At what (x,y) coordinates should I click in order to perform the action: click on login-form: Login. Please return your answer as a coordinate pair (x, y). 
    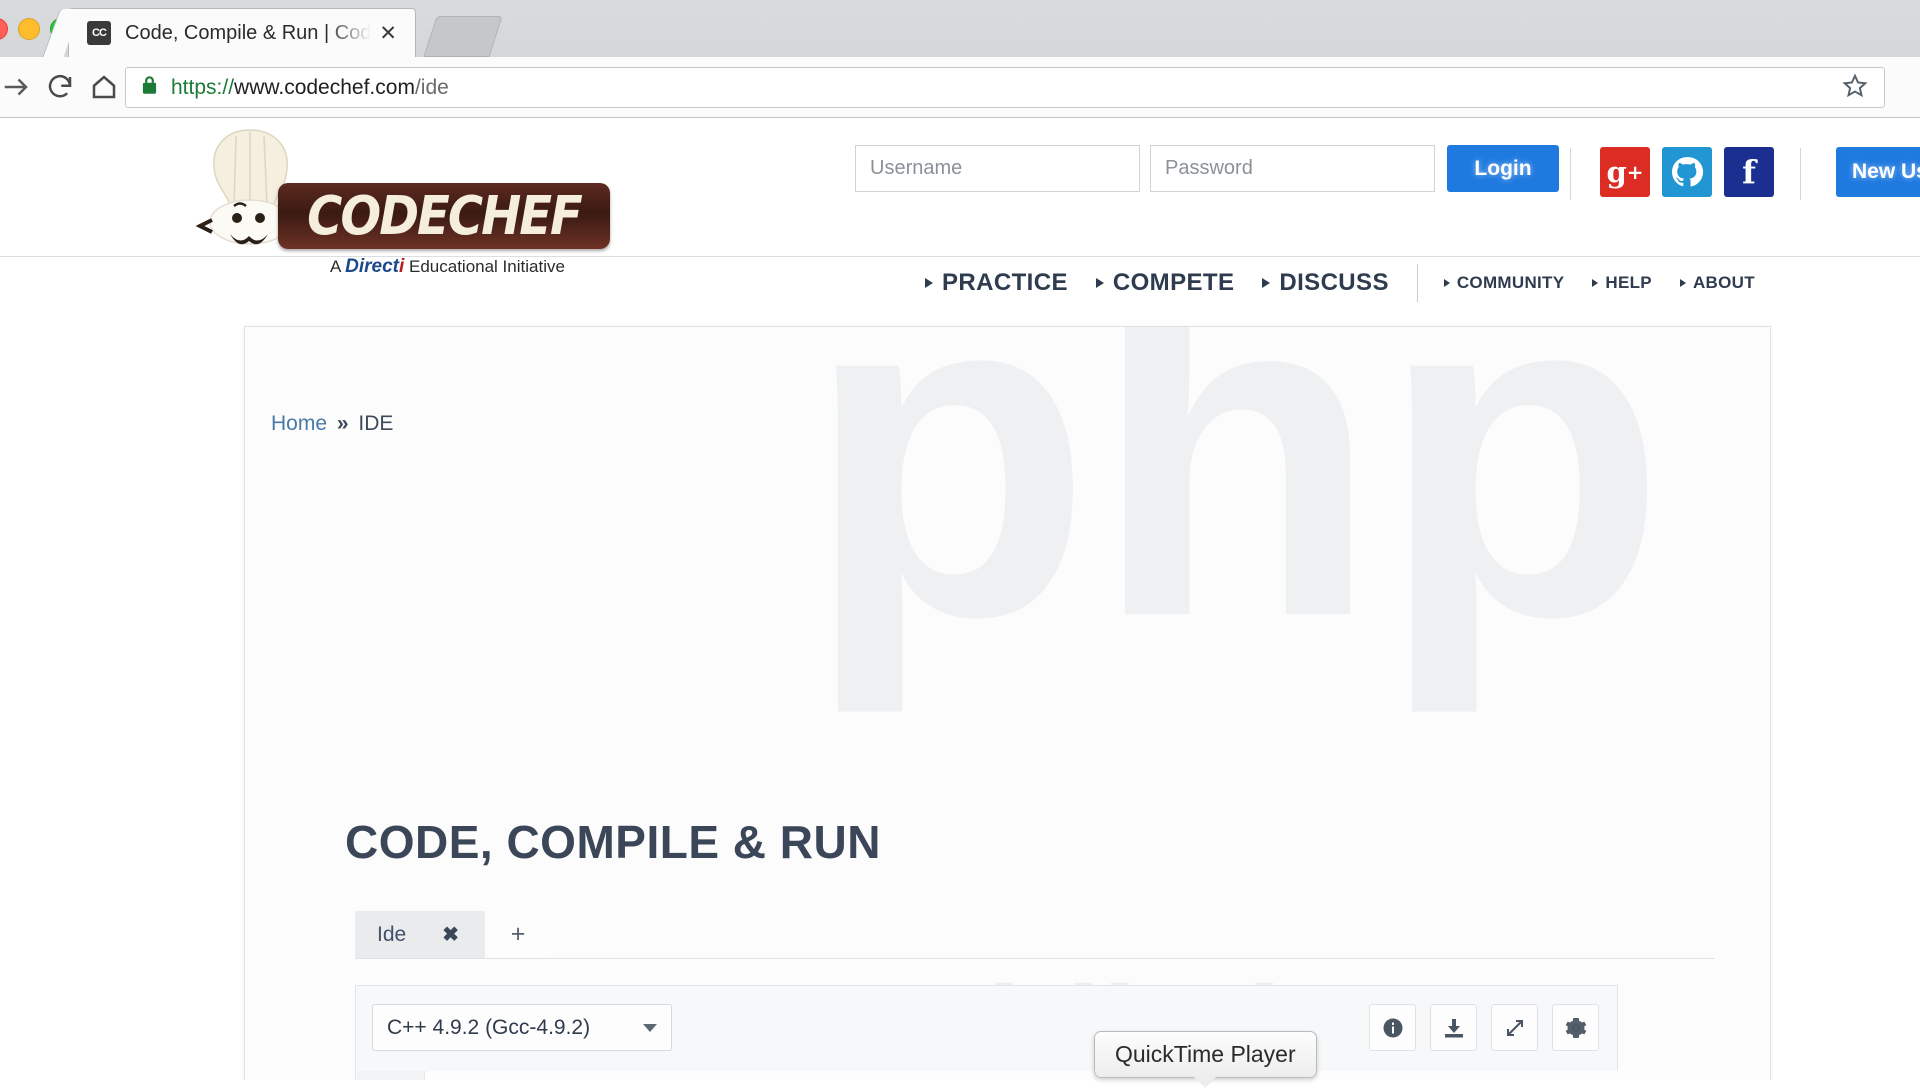
    Looking at the image, I should click on (1207, 168).